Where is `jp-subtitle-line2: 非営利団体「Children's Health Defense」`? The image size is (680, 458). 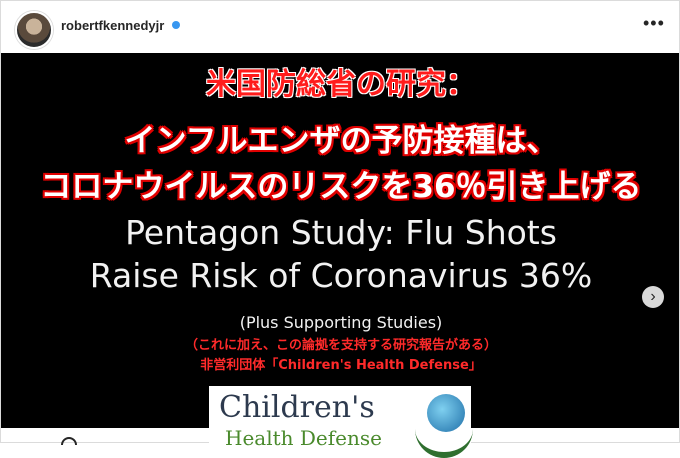 jp-subtitle-line2: 非営利団体「Children's Health Defense」 is located at coordinates (341, 365).